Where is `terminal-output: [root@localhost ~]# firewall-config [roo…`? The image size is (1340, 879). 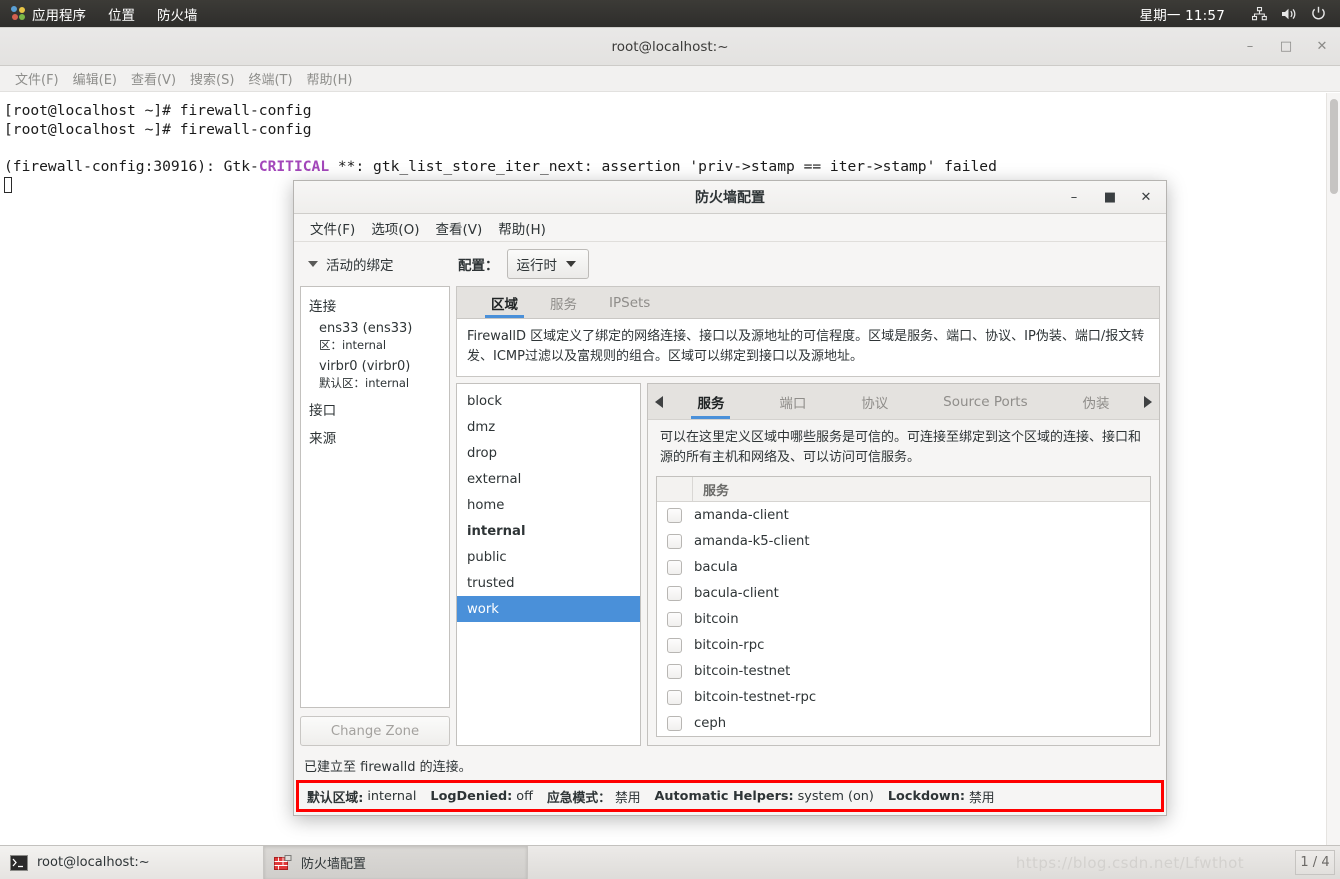
terminal-output: [root@localhost ~]# firewall-config [roo… is located at coordinates (670, 134).